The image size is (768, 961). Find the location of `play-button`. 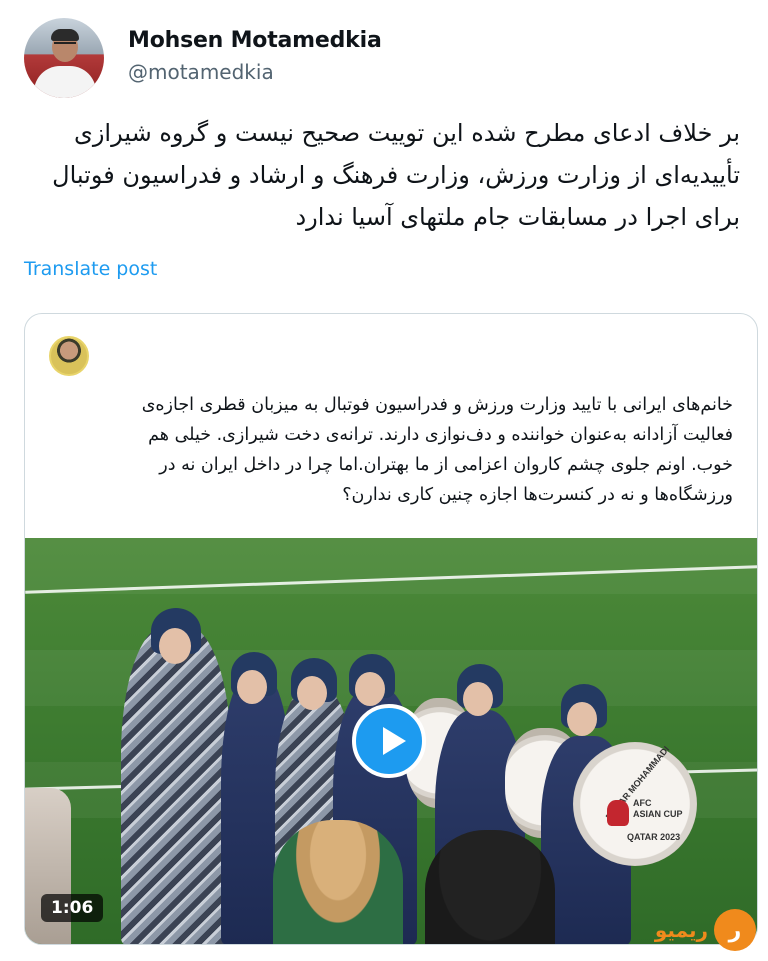

play-button is located at coordinates (389, 741).